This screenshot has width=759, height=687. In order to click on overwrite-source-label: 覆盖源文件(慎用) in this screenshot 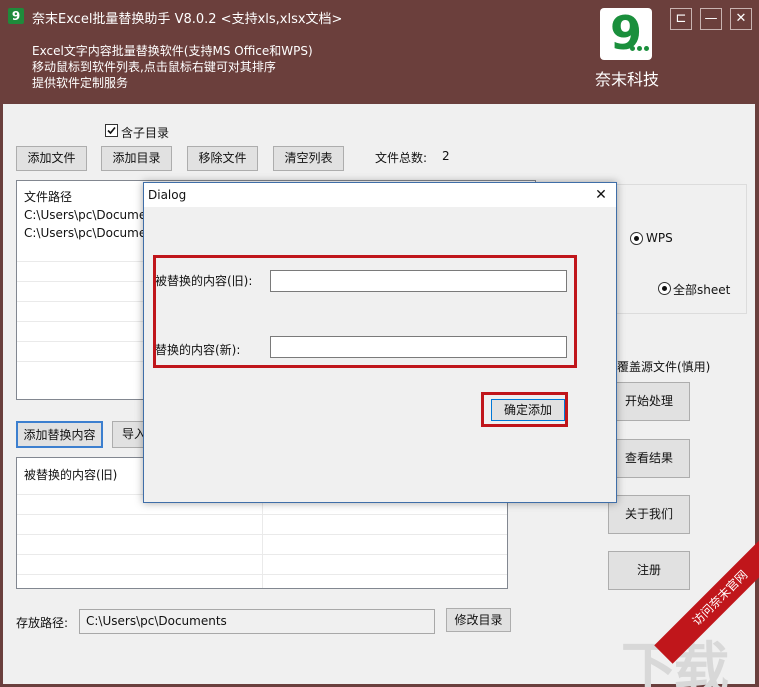, I will do `click(663, 366)`.